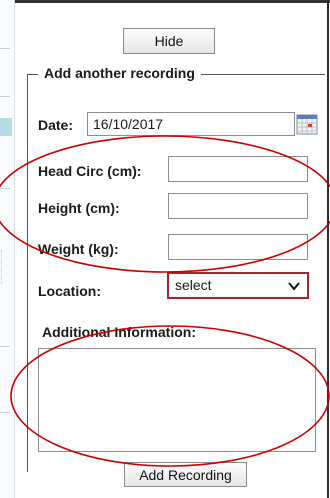 This screenshot has height=498, width=330. Describe the element at coordinates (56, 125) in the screenshot. I see `date-label: Date:` at that location.